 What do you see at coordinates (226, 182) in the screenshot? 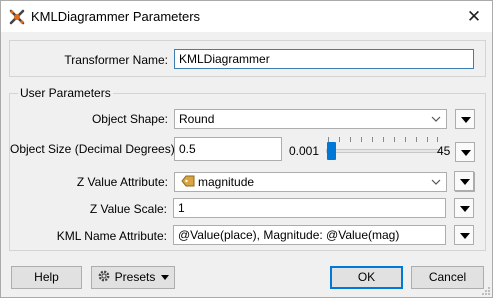
I see `z-value-attribute-value: magnitude` at bounding box center [226, 182].